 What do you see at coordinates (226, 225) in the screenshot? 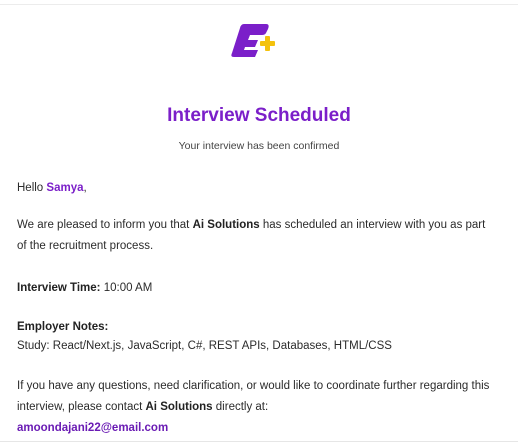
I see `company-name: Ai Solutions` at bounding box center [226, 225].